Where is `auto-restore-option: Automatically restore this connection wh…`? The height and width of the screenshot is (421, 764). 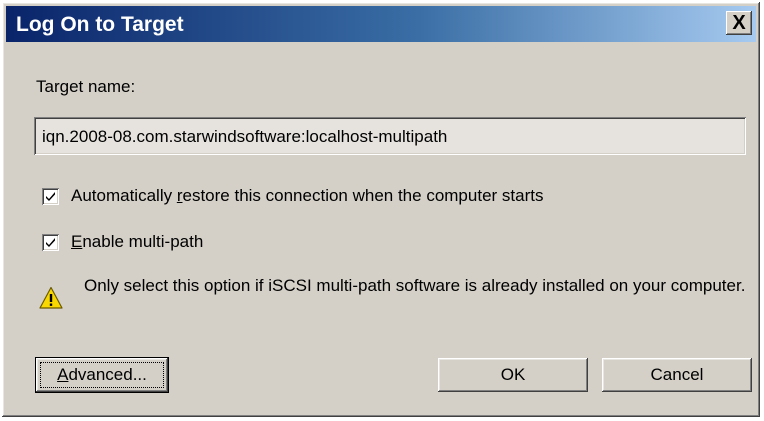 auto-restore-option: Automatically restore this connection wh… is located at coordinates (292, 196).